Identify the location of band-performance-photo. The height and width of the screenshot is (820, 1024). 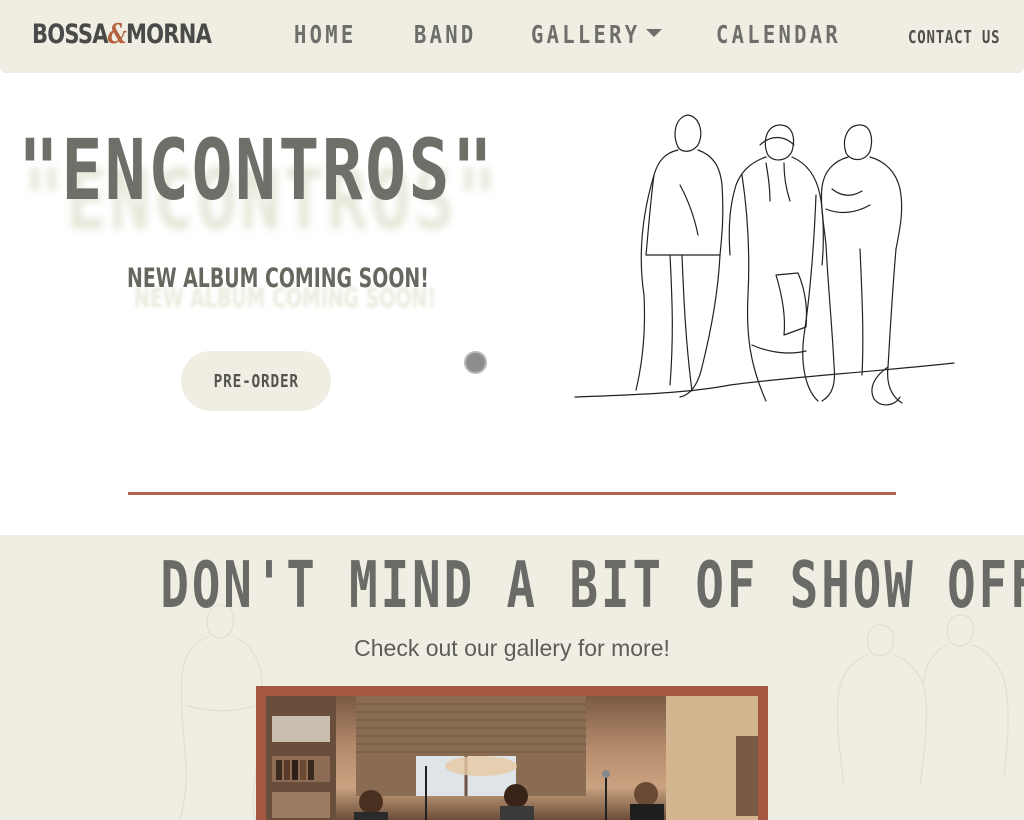
(512, 758).